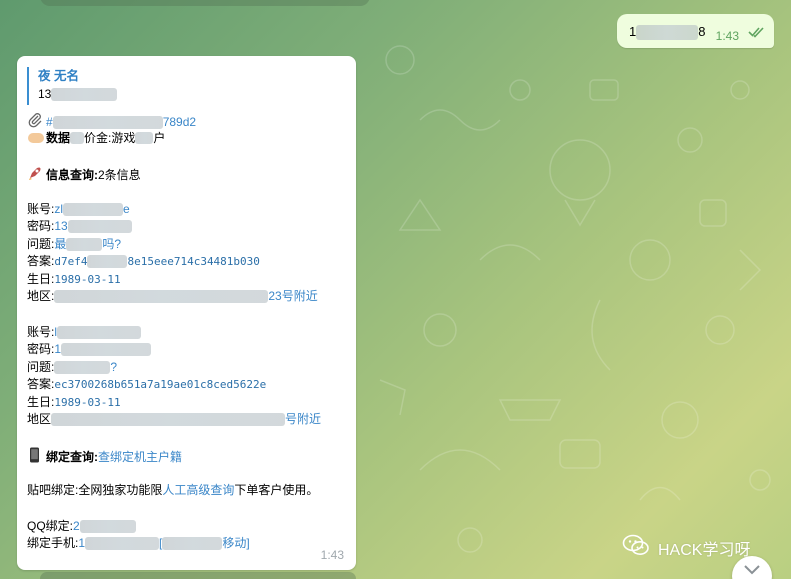  I want to click on question-value-end: 吗?, so click(112, 243).